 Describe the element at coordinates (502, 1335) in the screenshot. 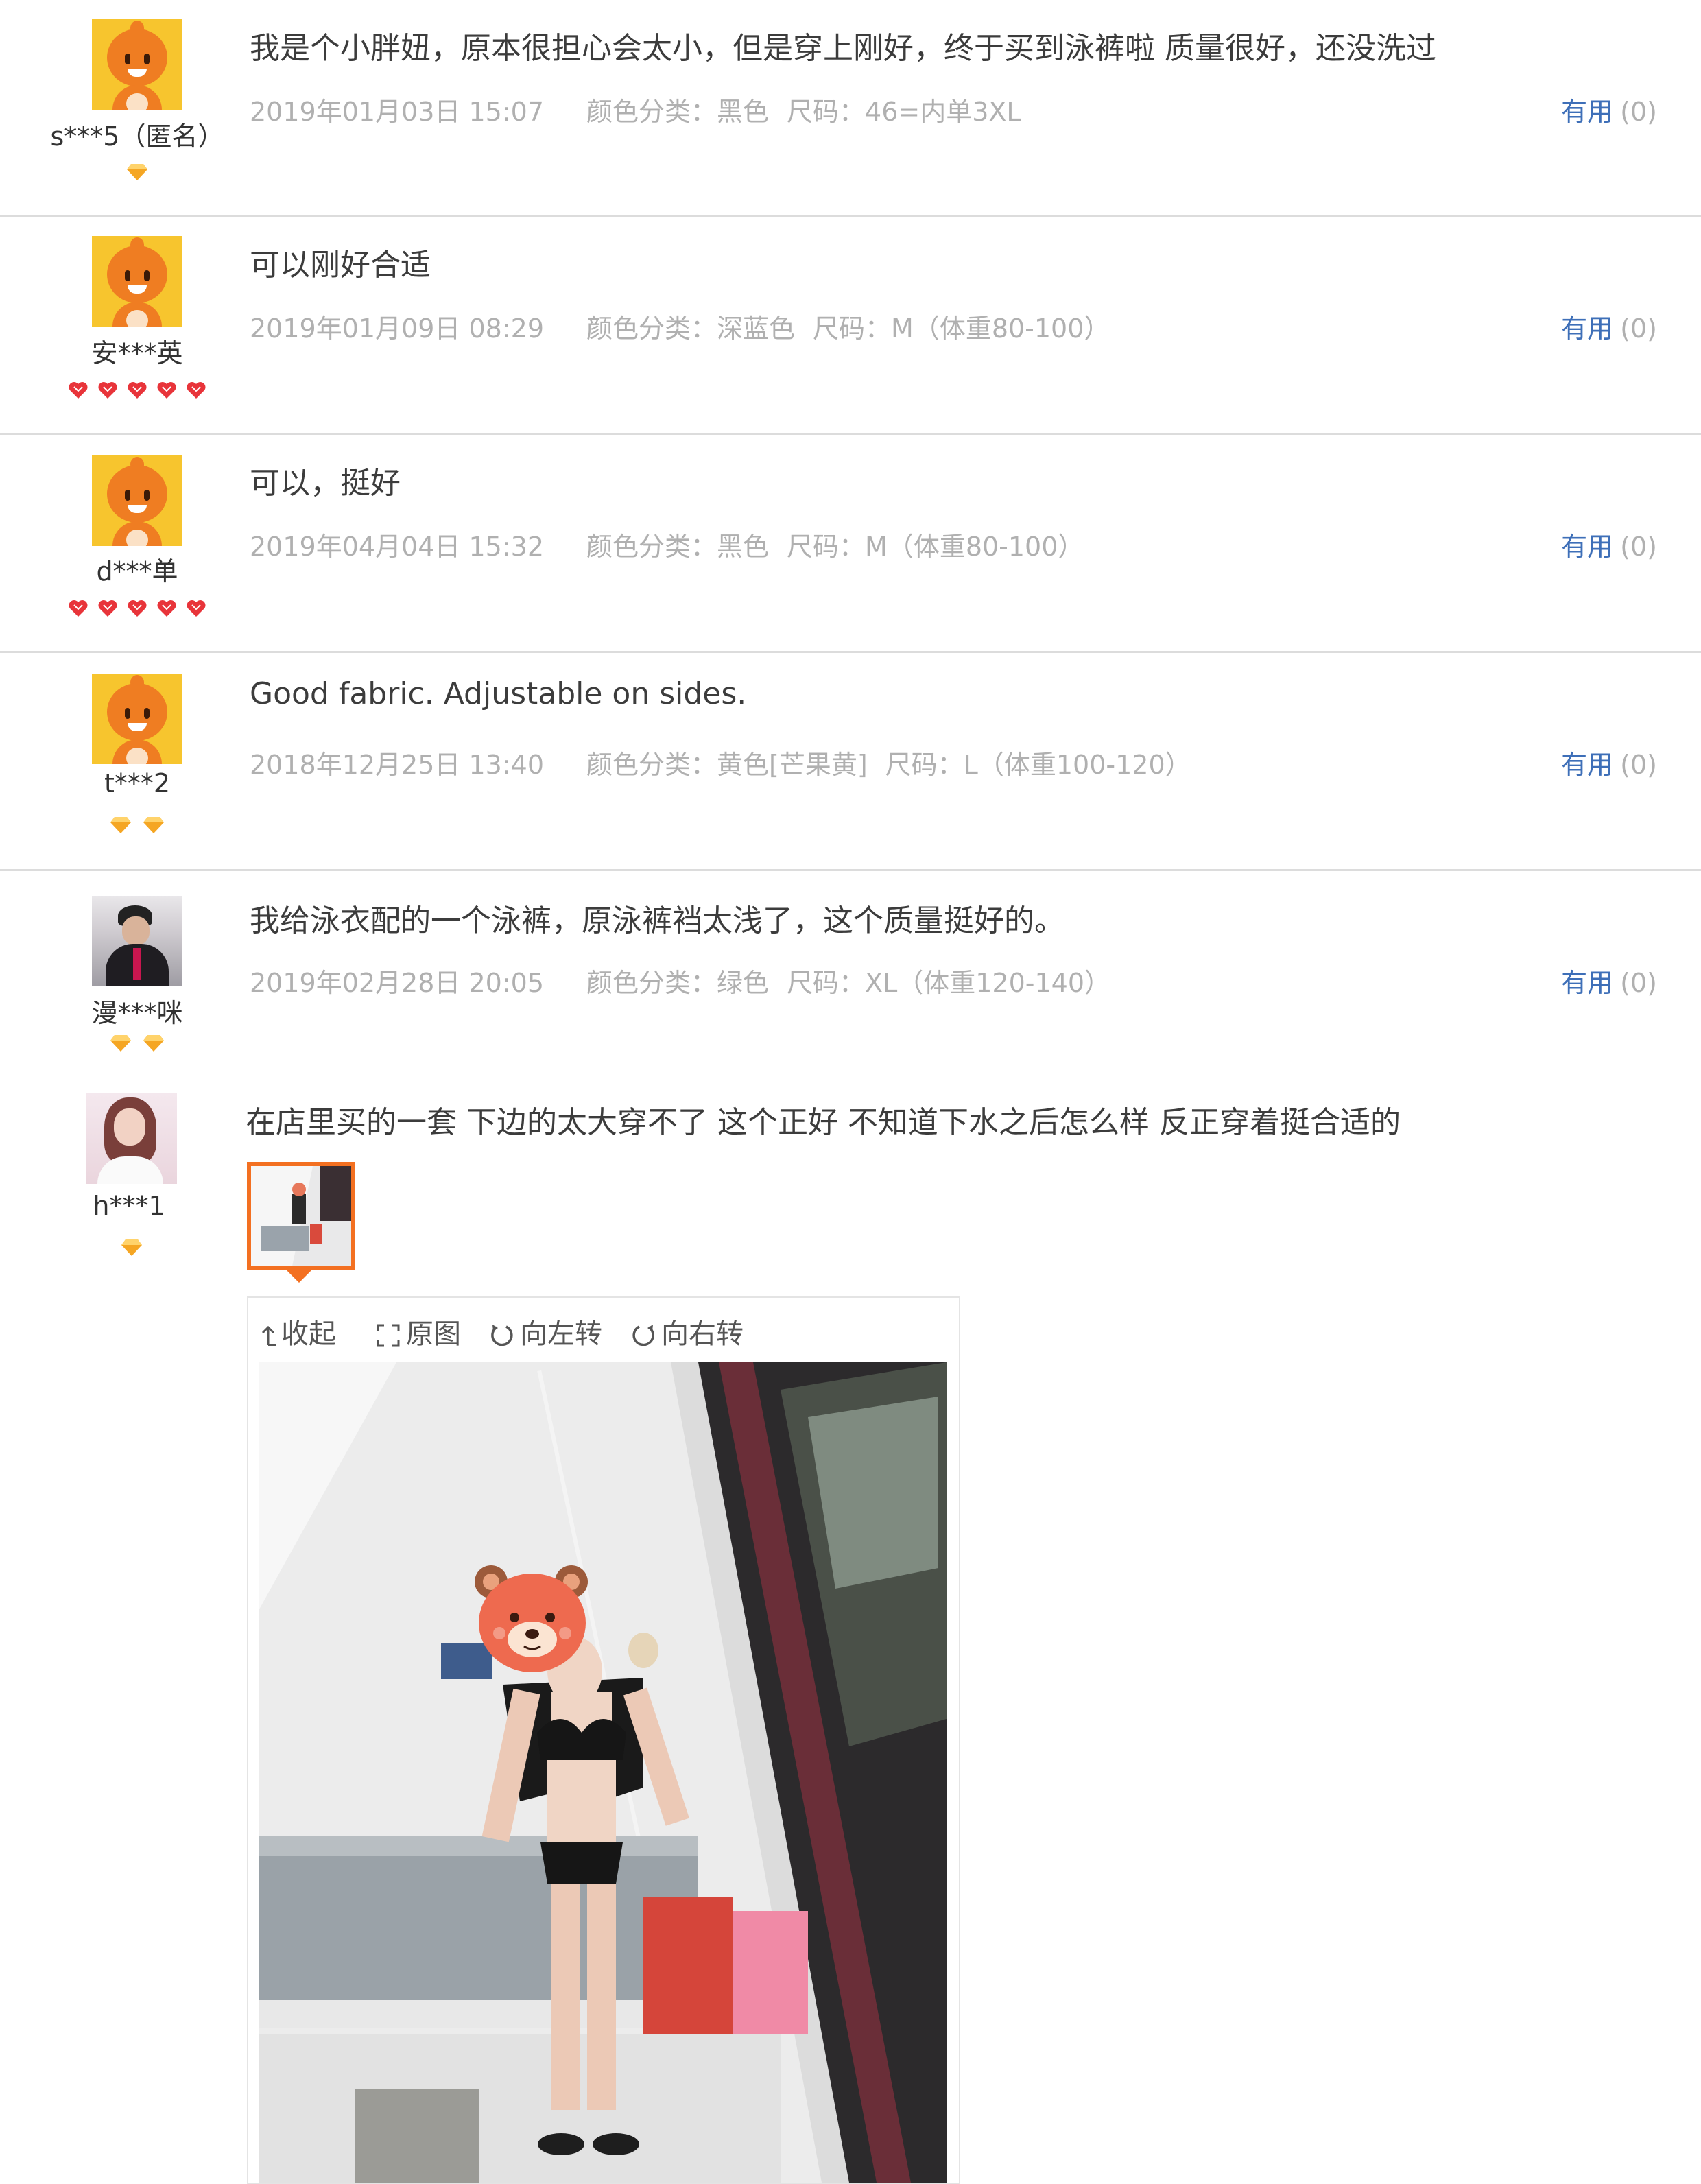

I see `rotate-left-icon` at that location.